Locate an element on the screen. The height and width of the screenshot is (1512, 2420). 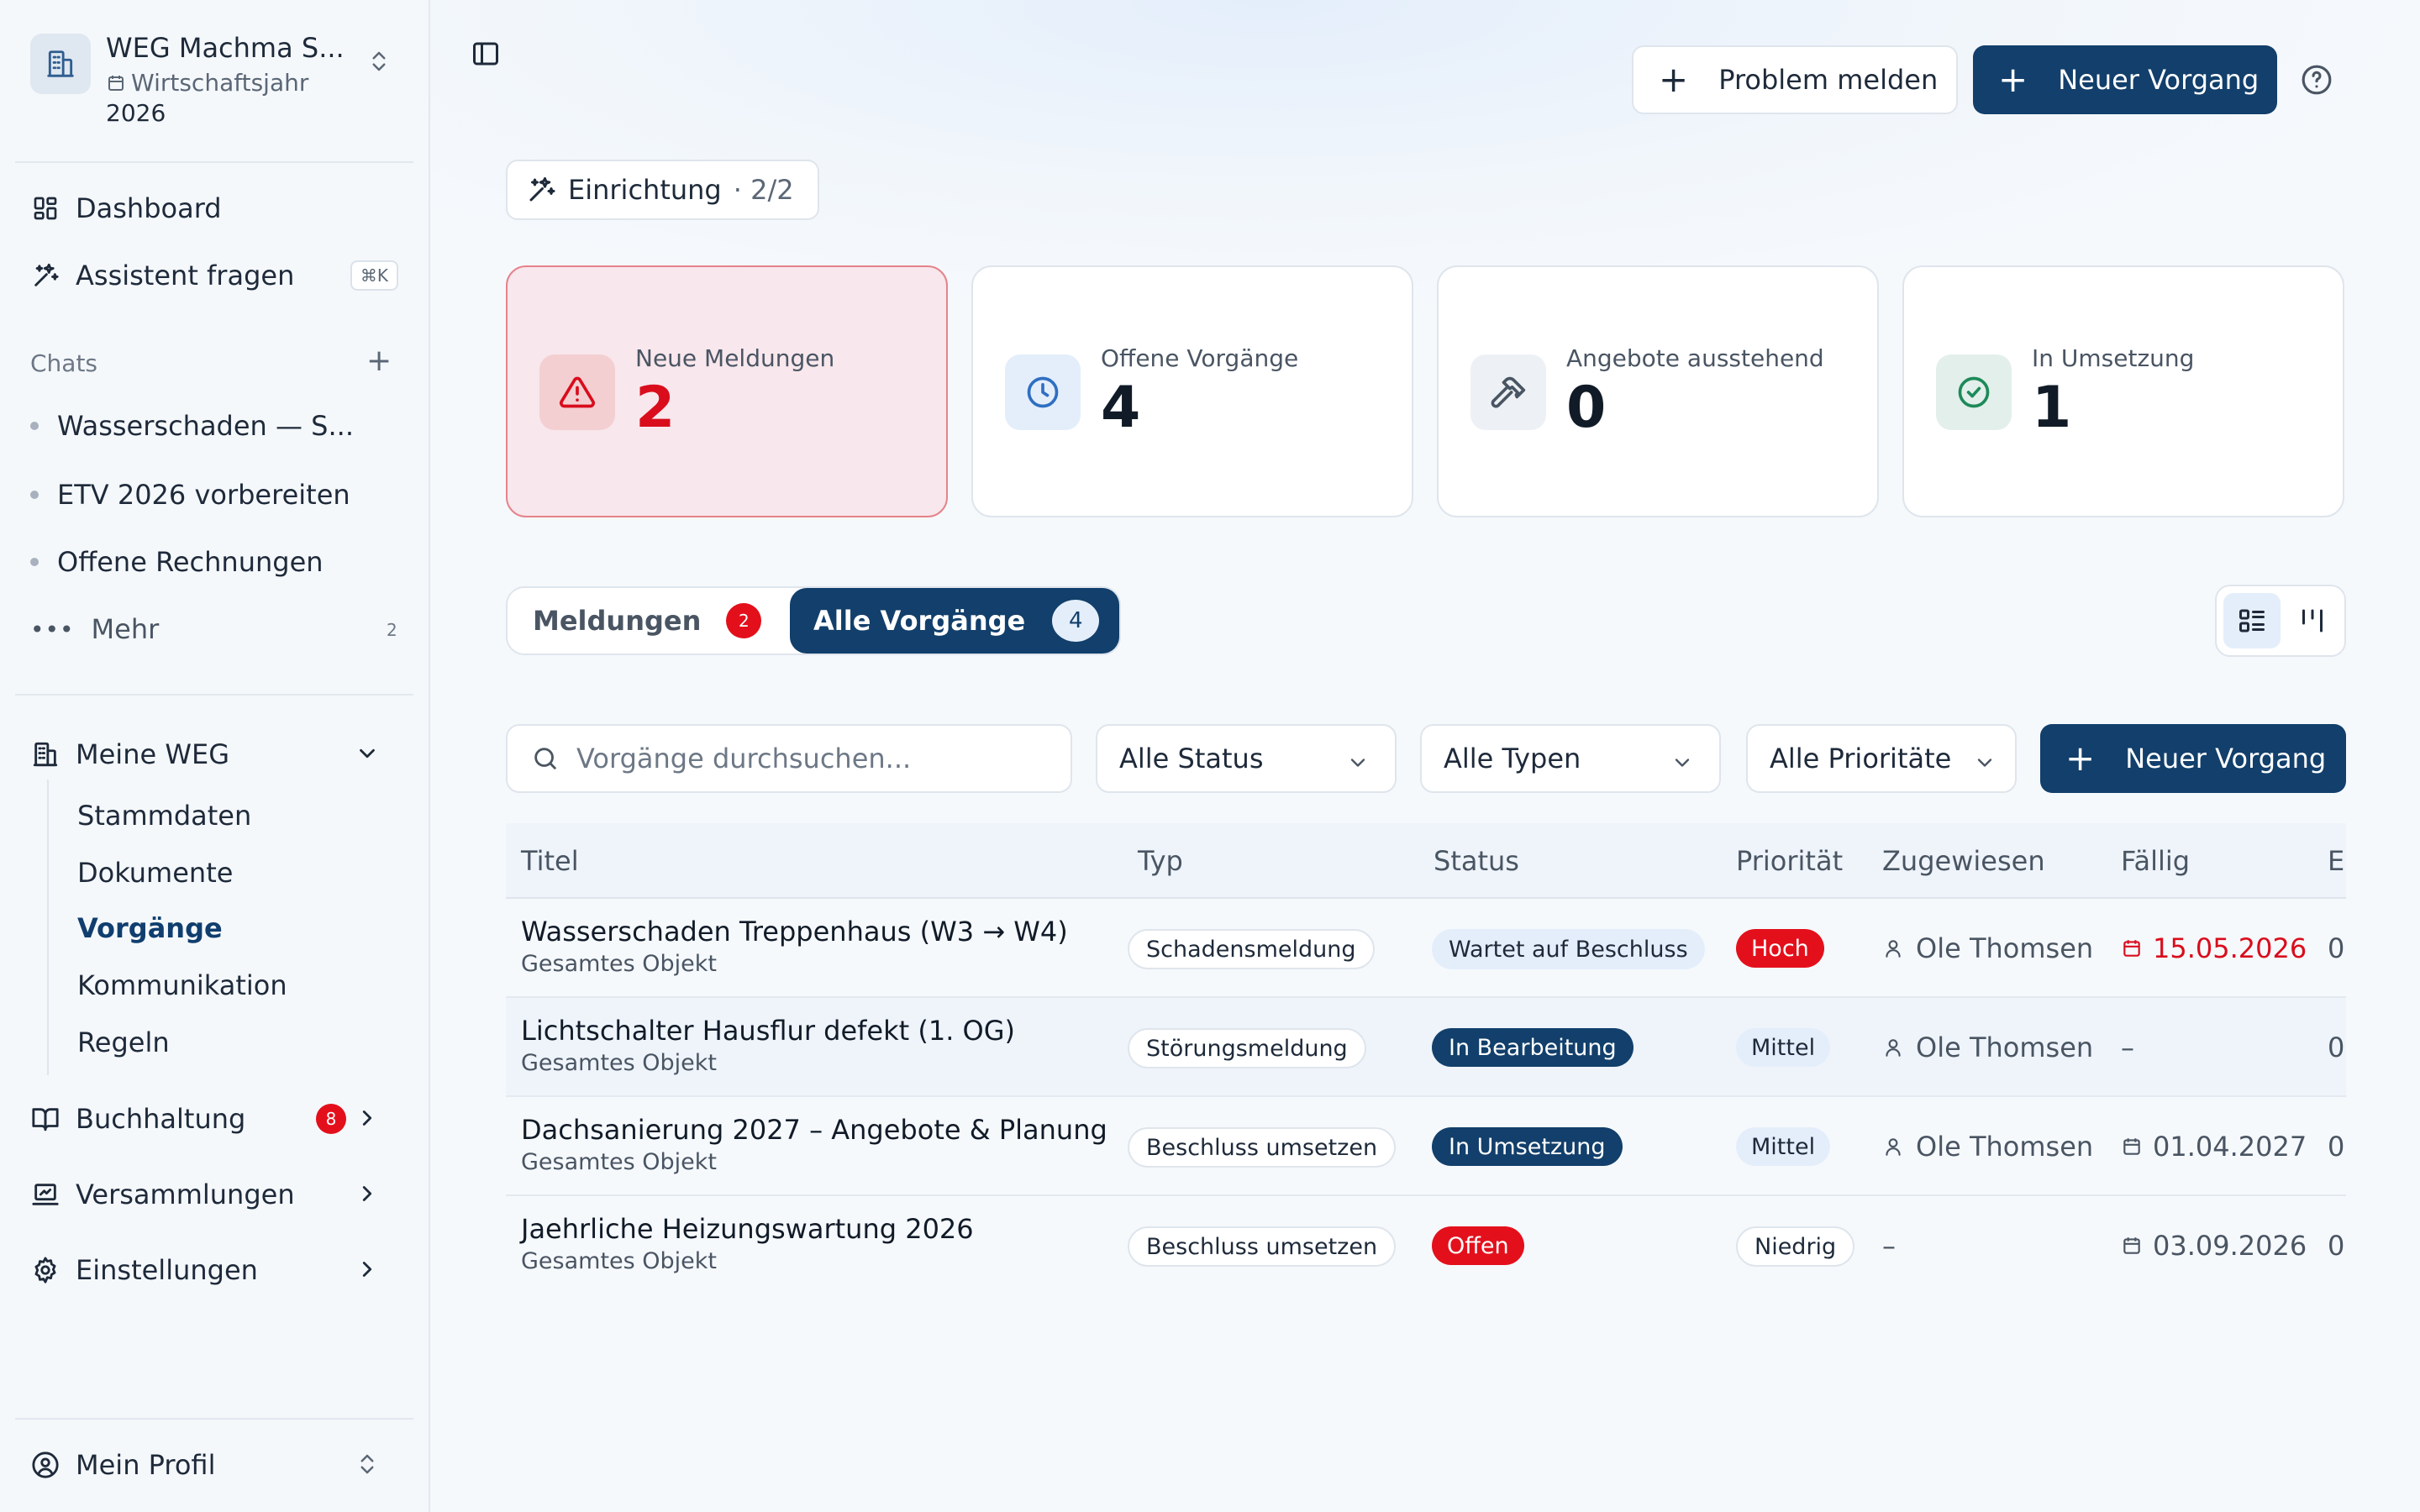
type-filter-select: Alle Typen is located at coordinates (1570, 758).